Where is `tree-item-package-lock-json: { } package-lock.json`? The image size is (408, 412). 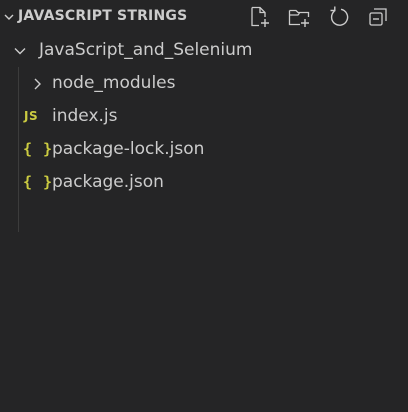 tree-item-package-lock-json: { } package-lock.json is located at coordinates (204, 149).